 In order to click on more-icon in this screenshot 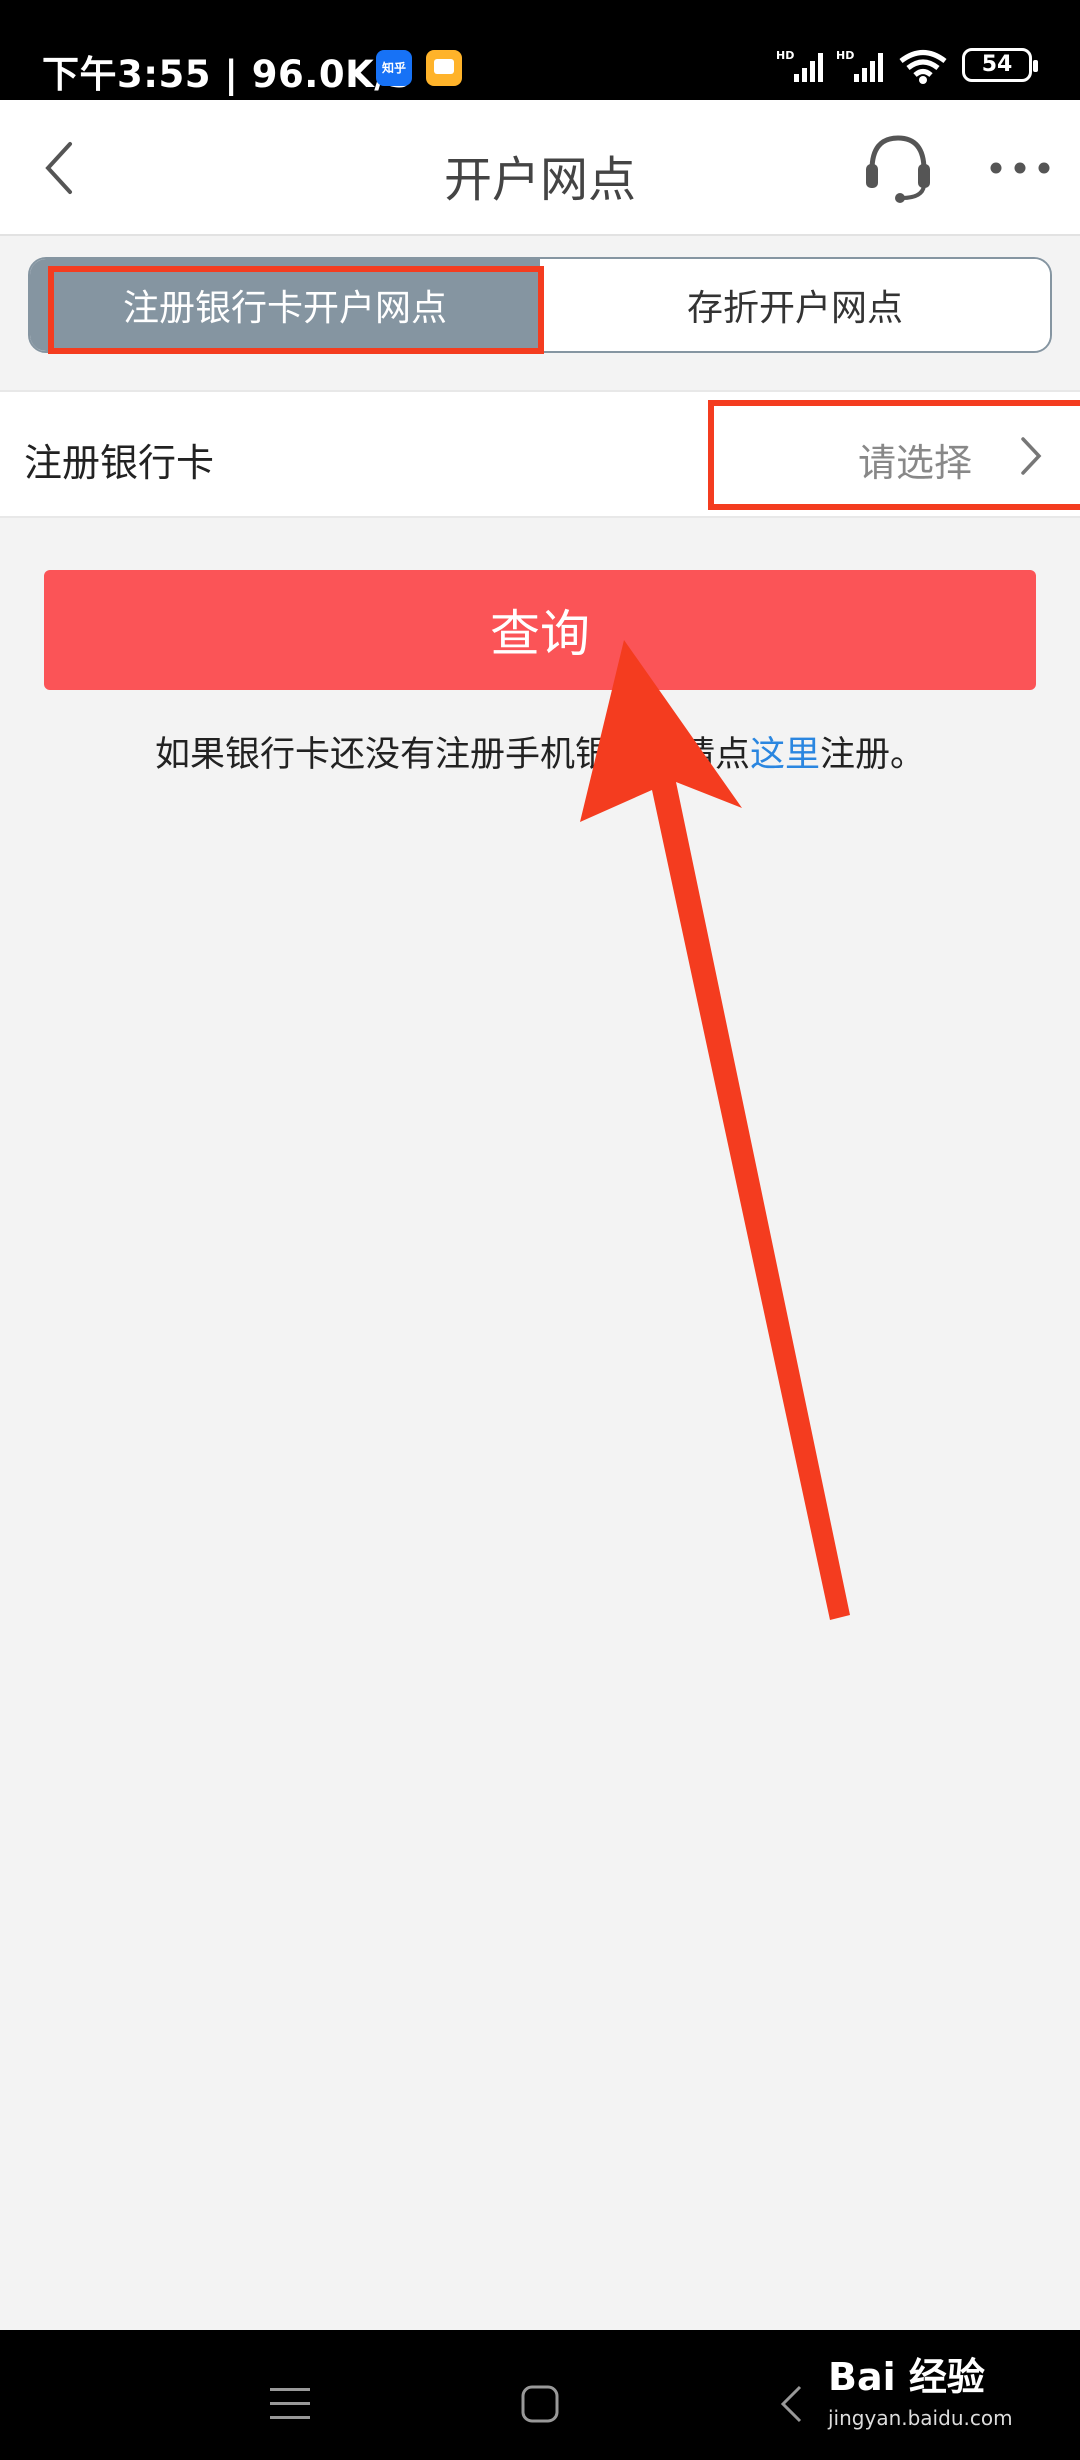, I will do `click(1020, 168)`.